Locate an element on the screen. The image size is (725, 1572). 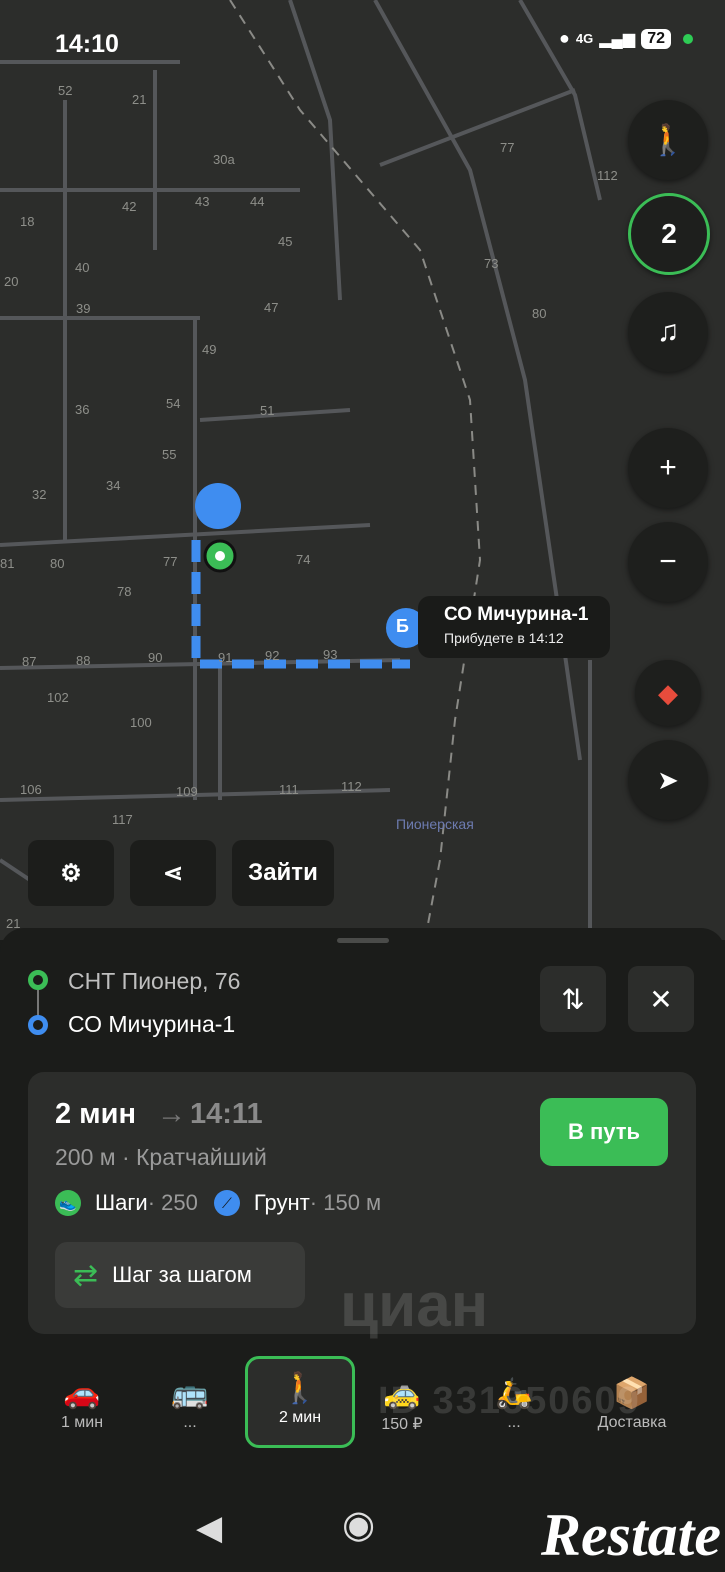
house-number: 81 is located at coordinates (7, 563).